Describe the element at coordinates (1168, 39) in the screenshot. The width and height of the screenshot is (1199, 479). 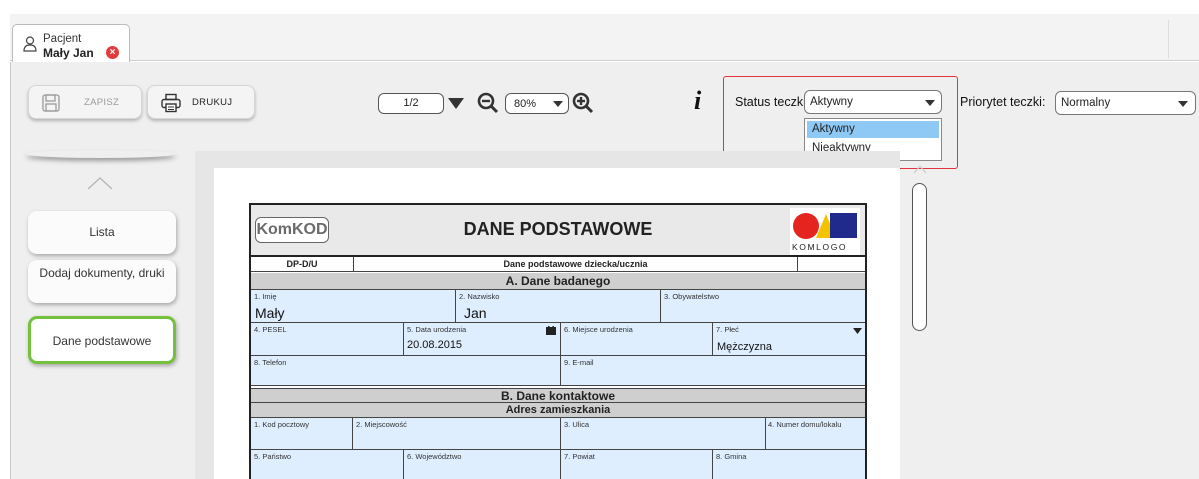
I see `tab-bar-divider` at that location.